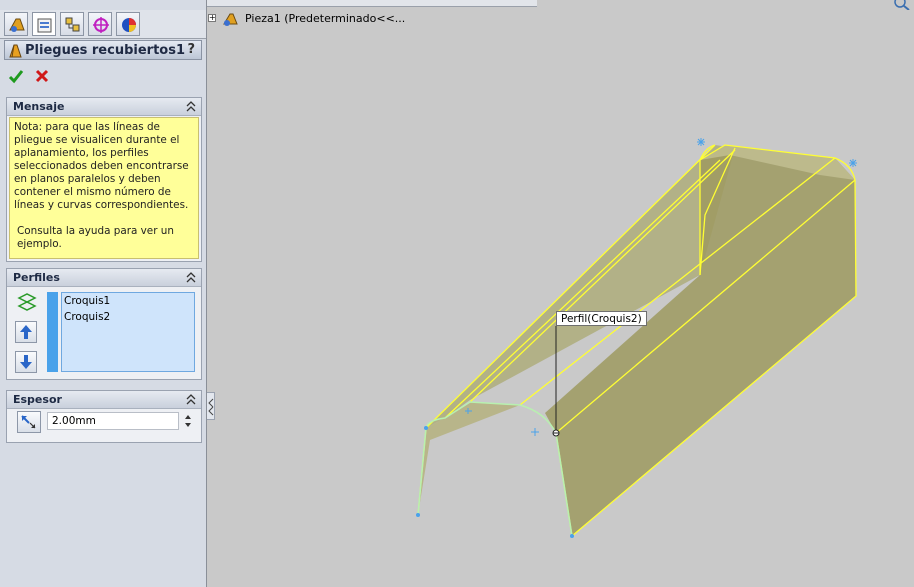 This screenshot has width=914, height=587. What do you see at coordinates (212, 18) in the screenshot?
I see `expand-toggle: +` at bounding box center [212, 18].